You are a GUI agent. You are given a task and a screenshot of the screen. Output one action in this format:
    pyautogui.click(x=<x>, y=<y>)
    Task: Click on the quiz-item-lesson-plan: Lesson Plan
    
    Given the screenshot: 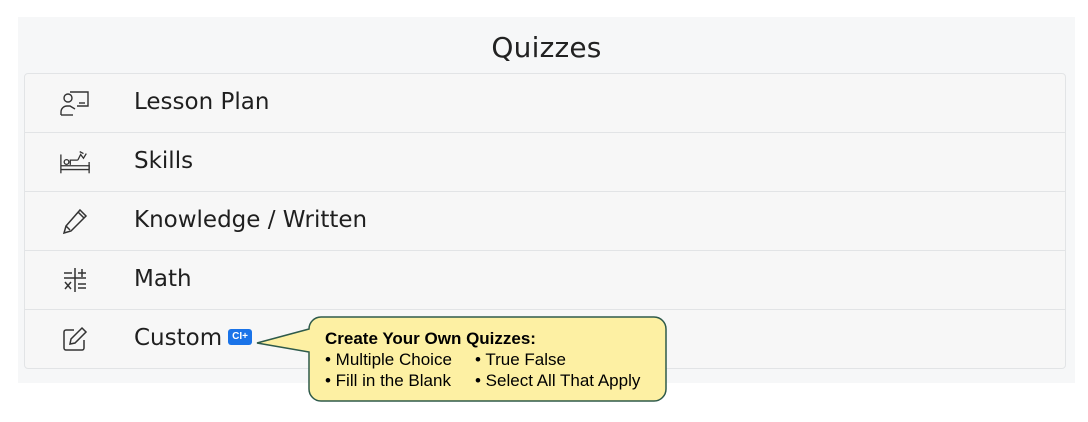 What is the action you would take?
    pyautogui.click(x=545, y=103)
    